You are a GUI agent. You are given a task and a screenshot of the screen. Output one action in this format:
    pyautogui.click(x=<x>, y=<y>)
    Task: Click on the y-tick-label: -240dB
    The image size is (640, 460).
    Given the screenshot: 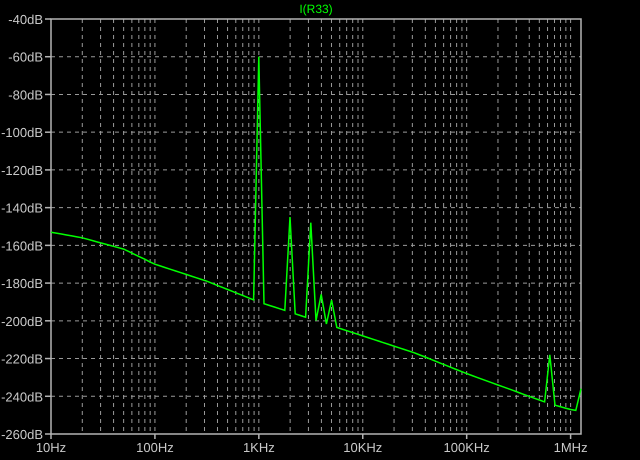 What is the action you would take?
    pyautogui.click(x=22, y=396)
    